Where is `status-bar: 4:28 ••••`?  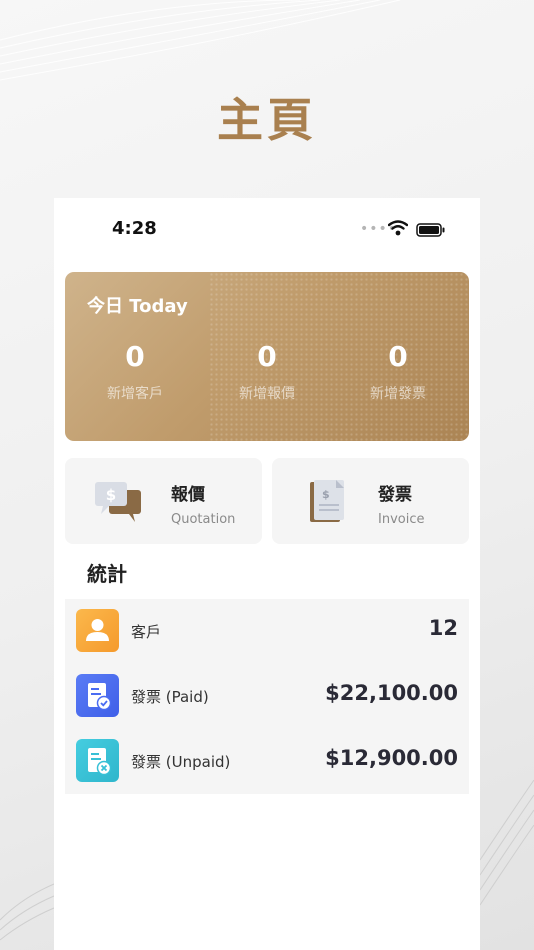 status-bar: 4:28 •••• is located at coordinates (267, 229).